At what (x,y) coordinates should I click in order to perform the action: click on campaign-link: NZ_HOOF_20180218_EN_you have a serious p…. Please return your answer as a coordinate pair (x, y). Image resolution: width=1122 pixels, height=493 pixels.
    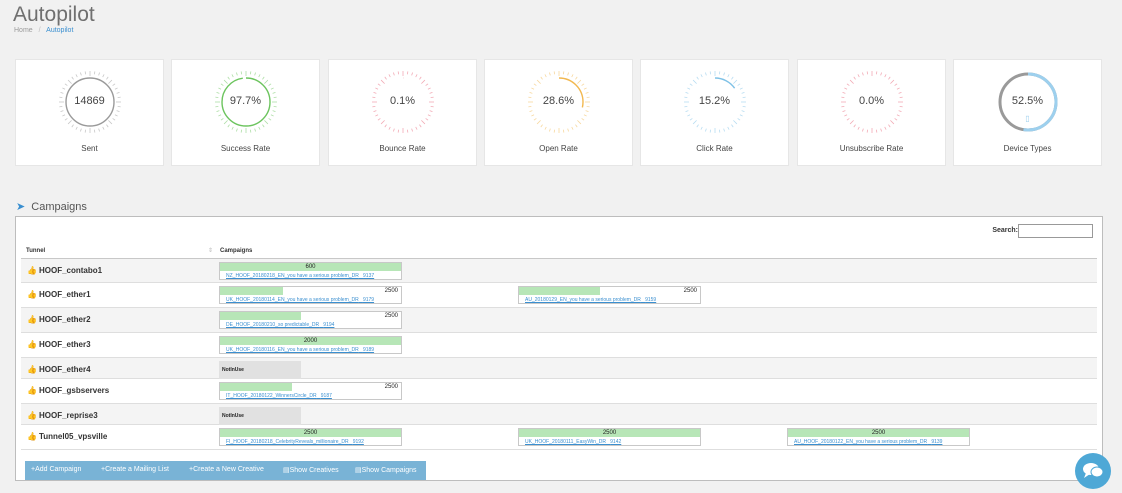
    Looking at the image, I should click on (300, 276).